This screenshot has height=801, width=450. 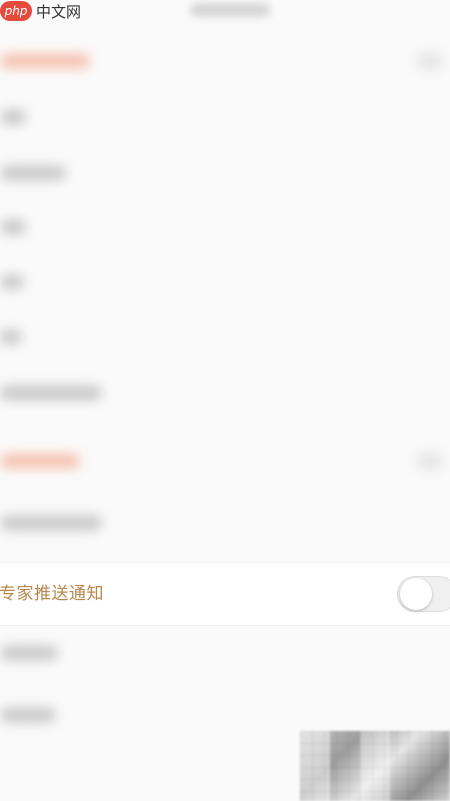 I want to click on logo-text: 中文网, so click(x=59, y=11).